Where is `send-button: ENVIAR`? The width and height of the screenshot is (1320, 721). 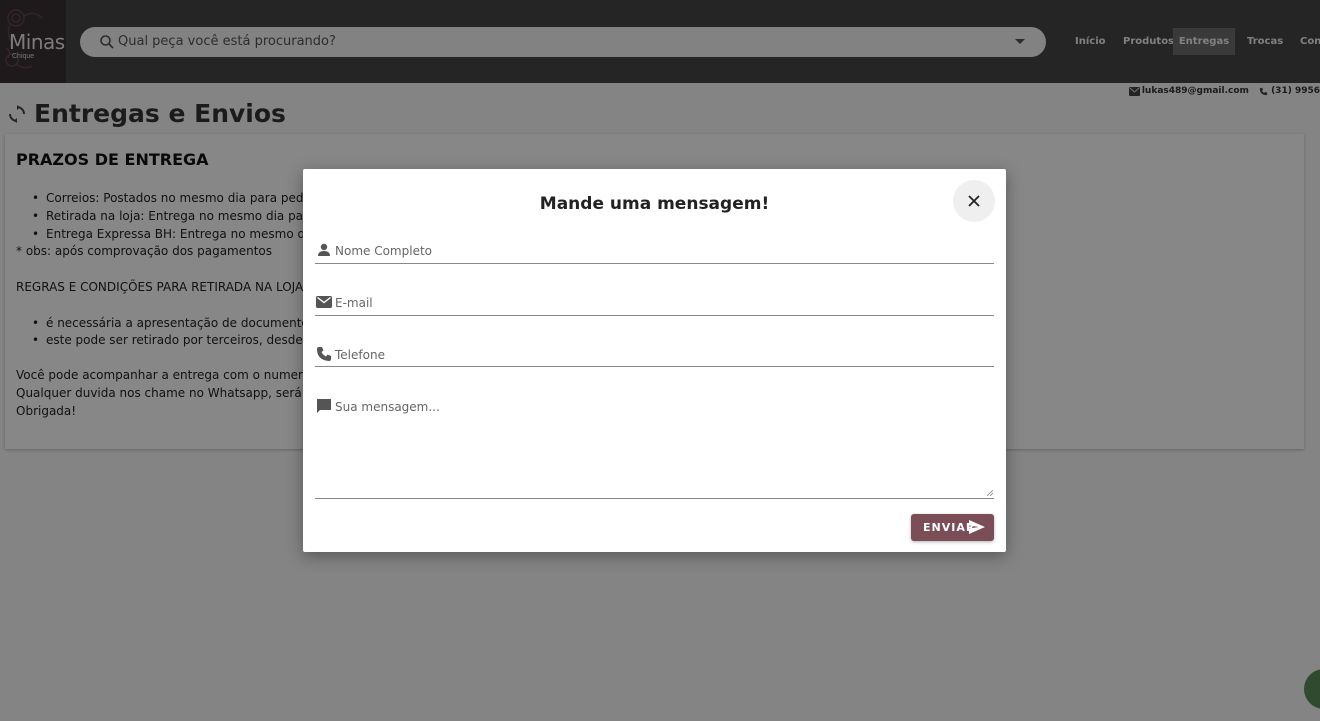 send-button: ENVIAR is located at coordinates (952, 527).